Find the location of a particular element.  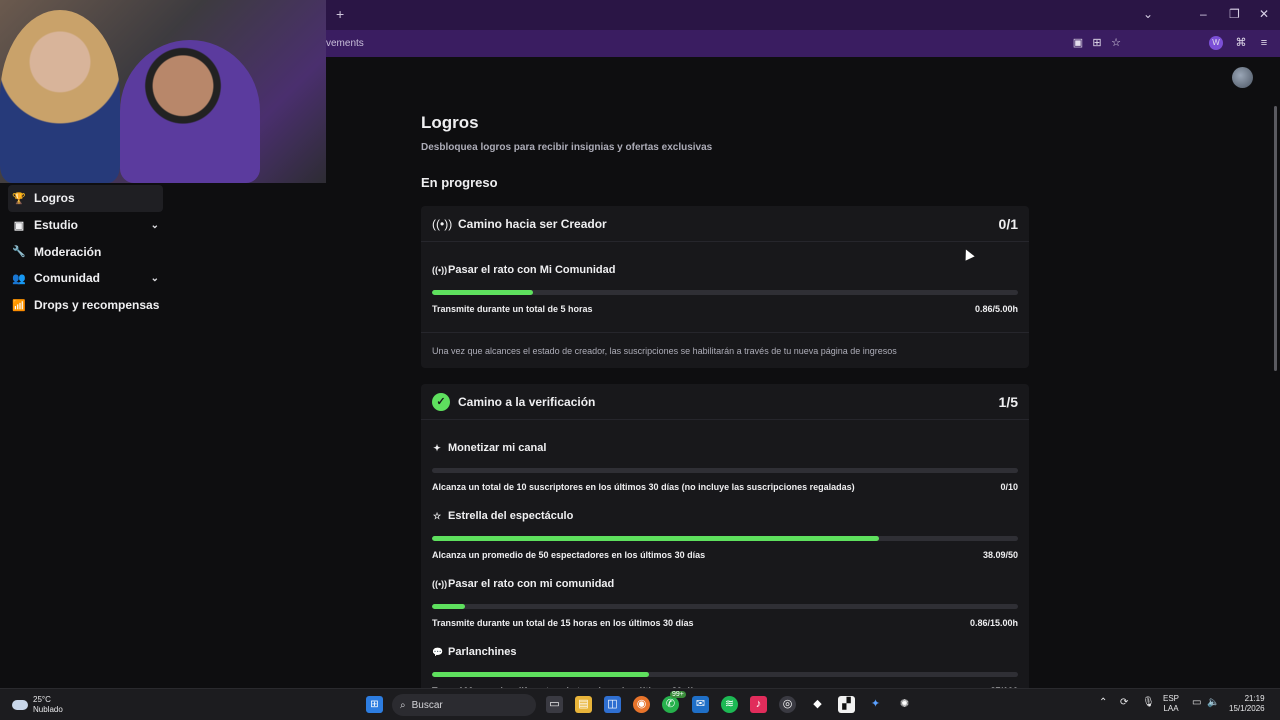

achievement-value: 0.86/5.00h is located at coordinates (996, 309).